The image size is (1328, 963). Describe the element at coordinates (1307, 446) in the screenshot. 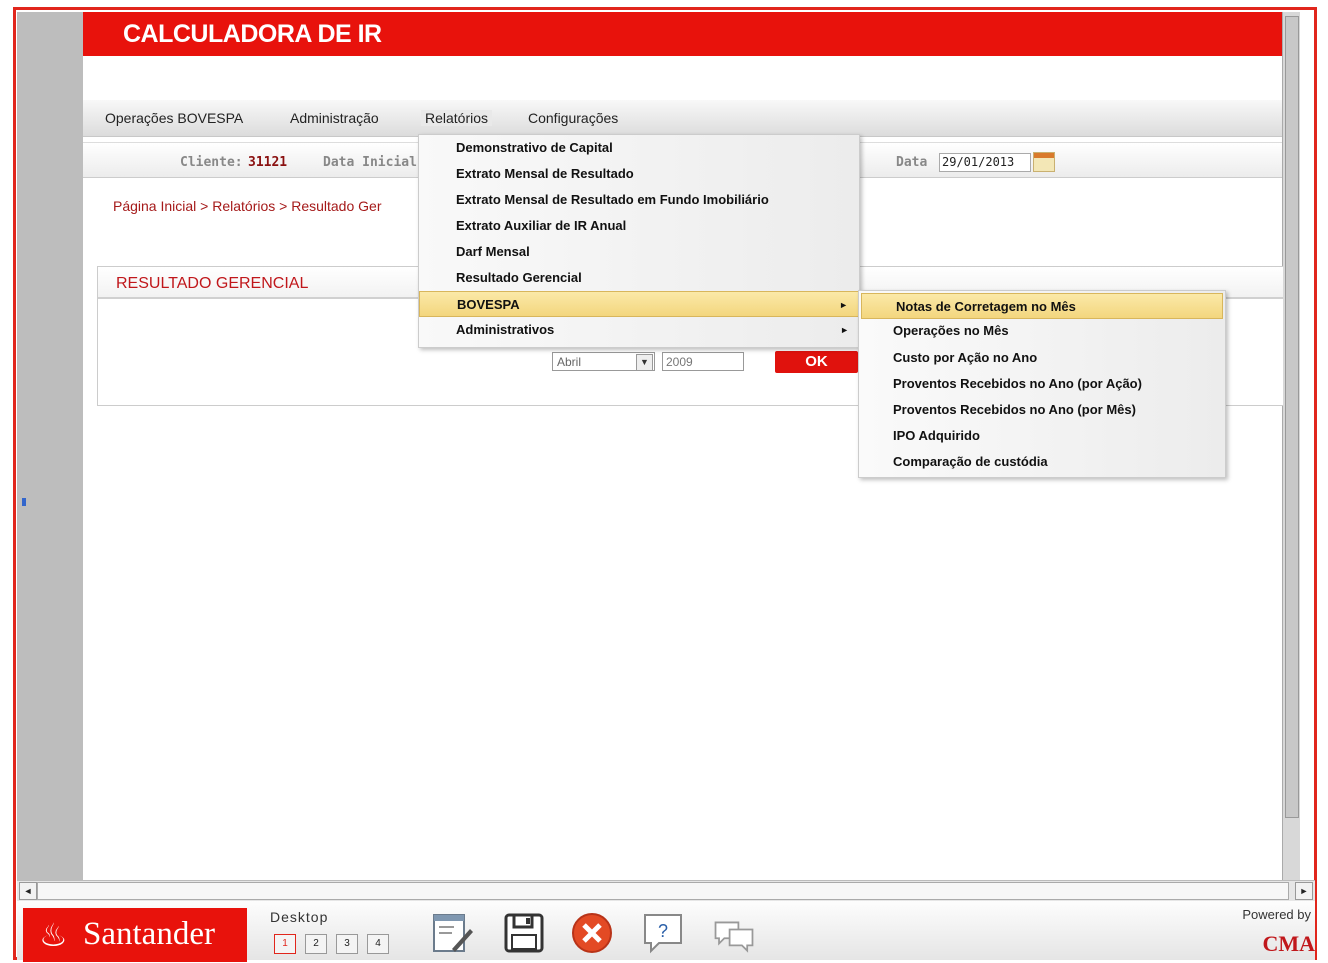

I see `right-margin` at that location.